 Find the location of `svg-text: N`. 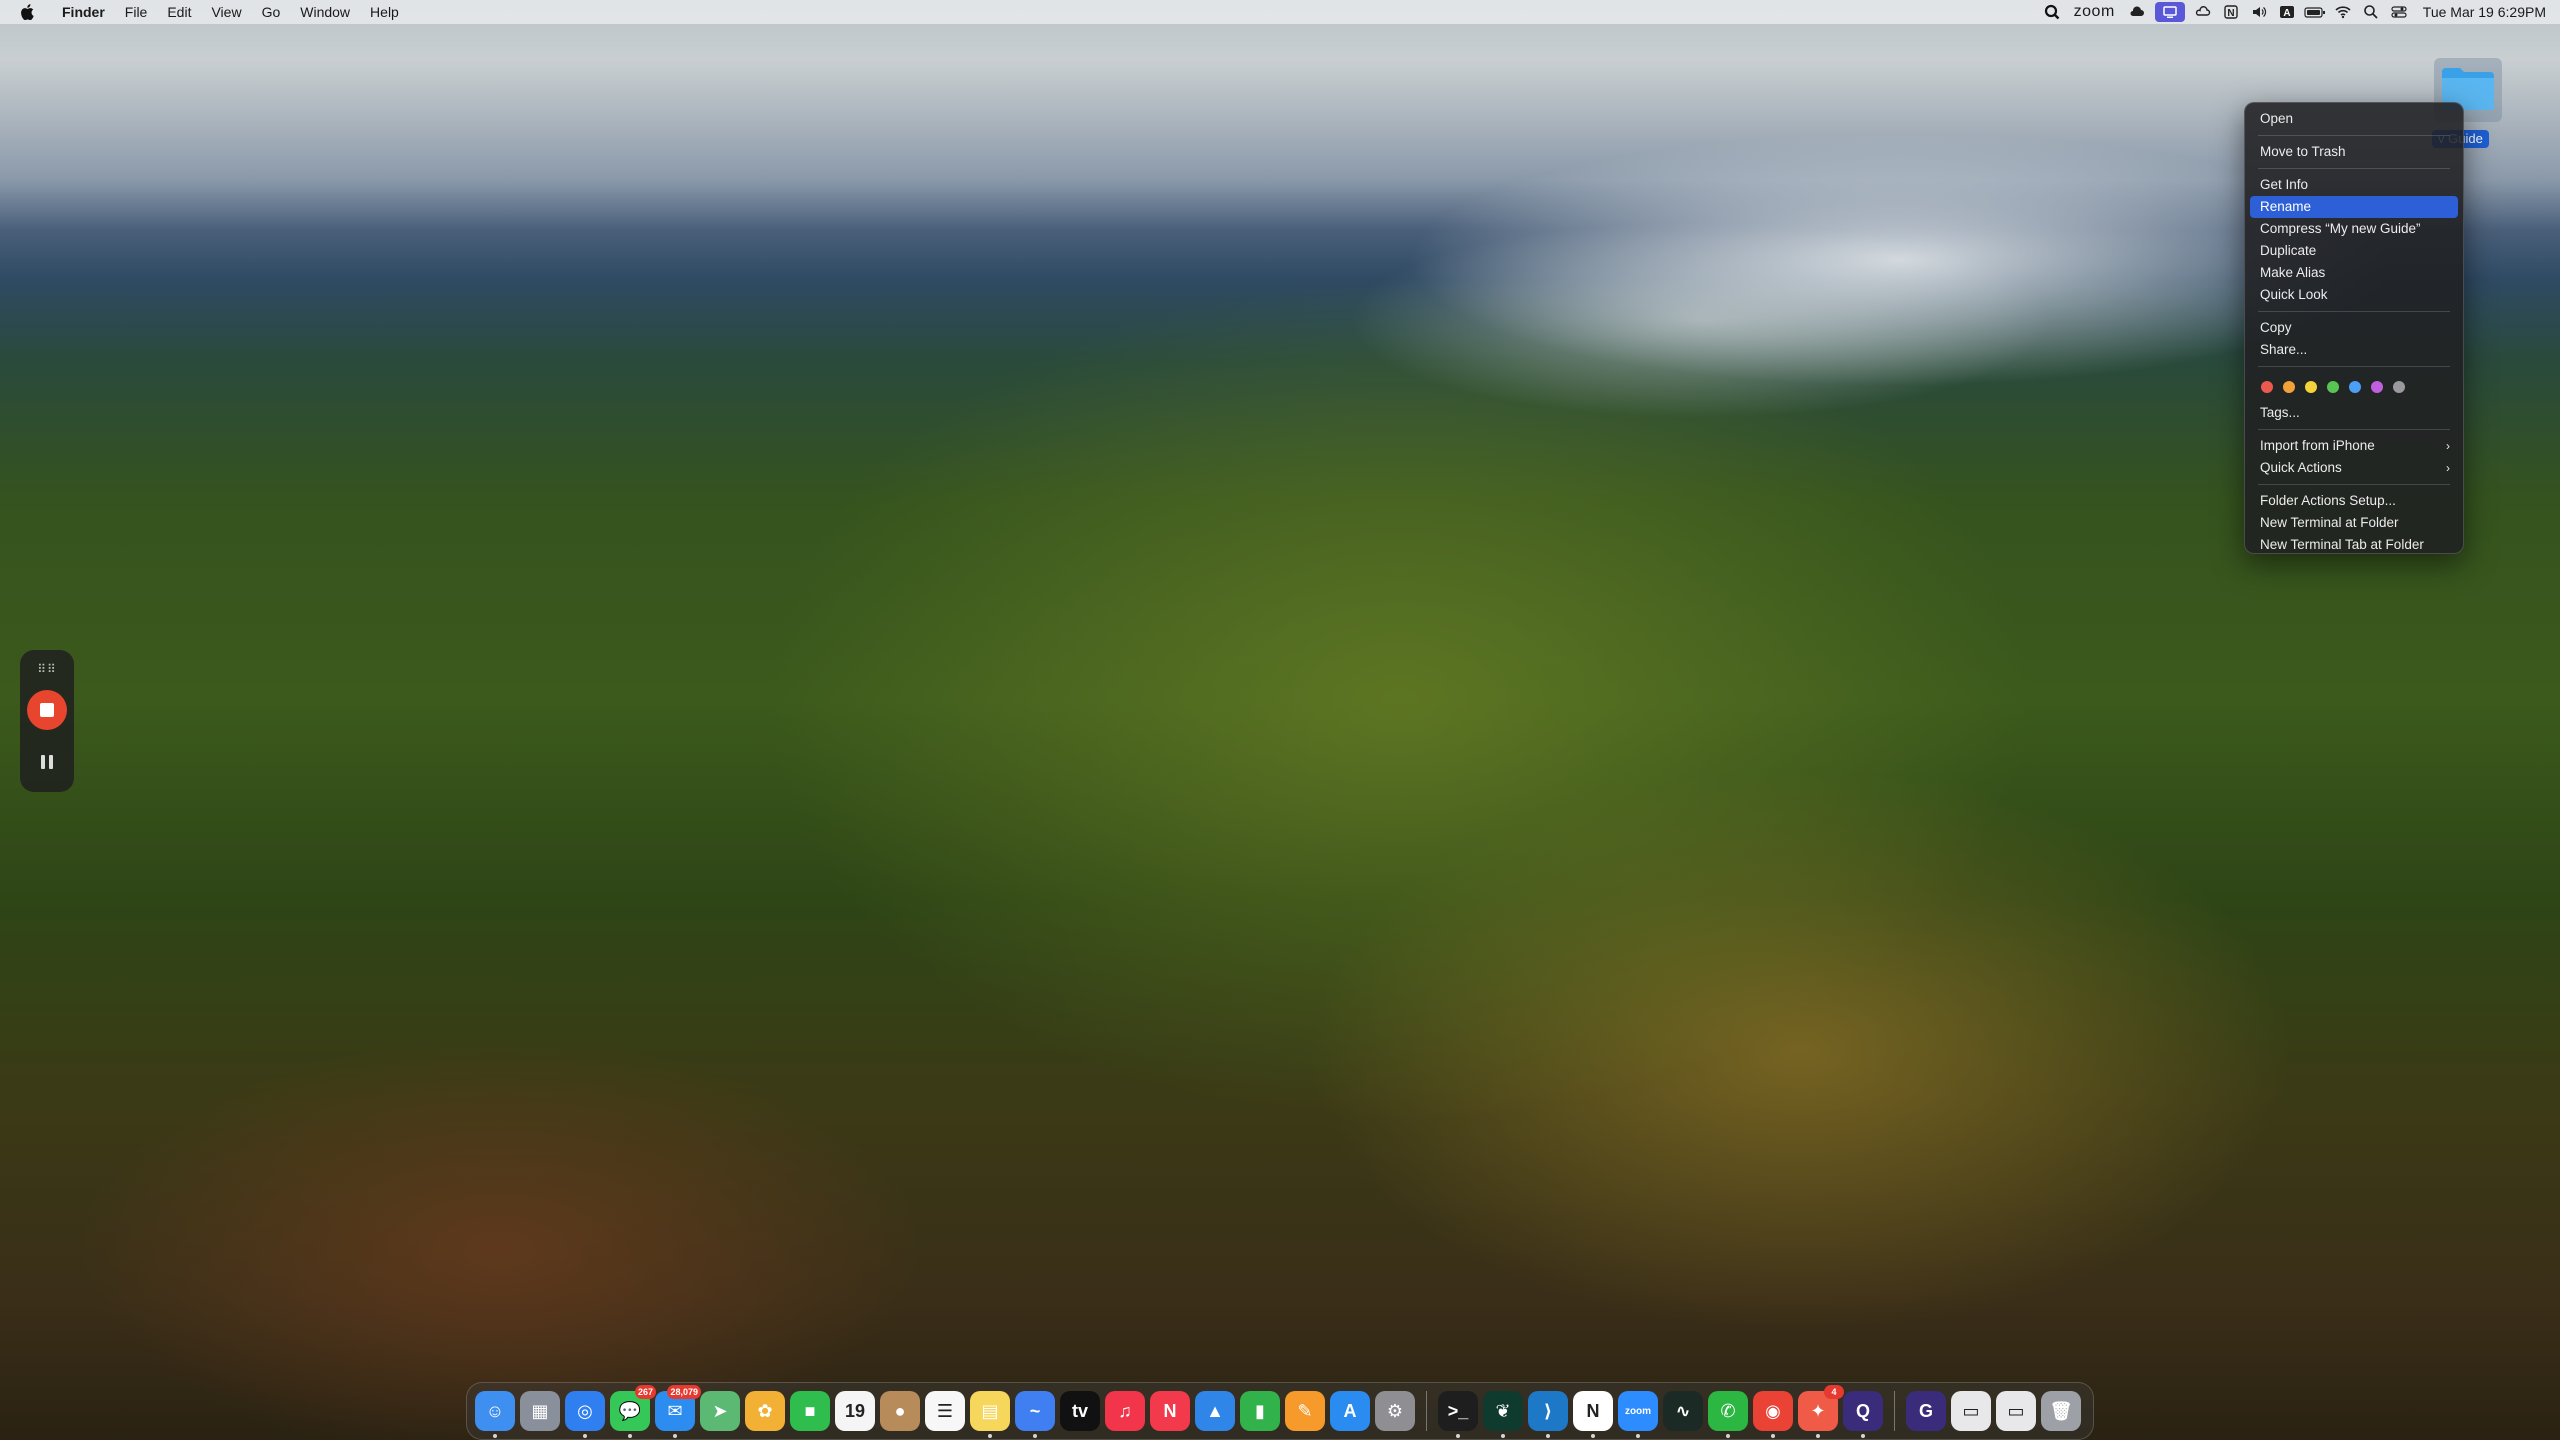

svg-text: N is located at coordinates (2230, 13).